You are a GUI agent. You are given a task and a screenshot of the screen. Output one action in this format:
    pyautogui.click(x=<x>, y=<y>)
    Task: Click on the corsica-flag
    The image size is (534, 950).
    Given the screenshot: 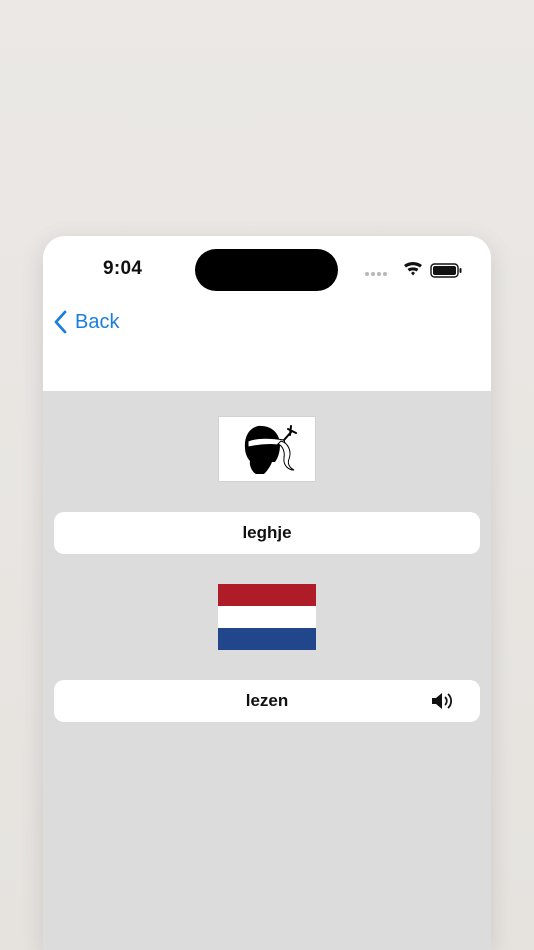 What is the action you would take?
    pyautogui.click(x=267, y=449)
    